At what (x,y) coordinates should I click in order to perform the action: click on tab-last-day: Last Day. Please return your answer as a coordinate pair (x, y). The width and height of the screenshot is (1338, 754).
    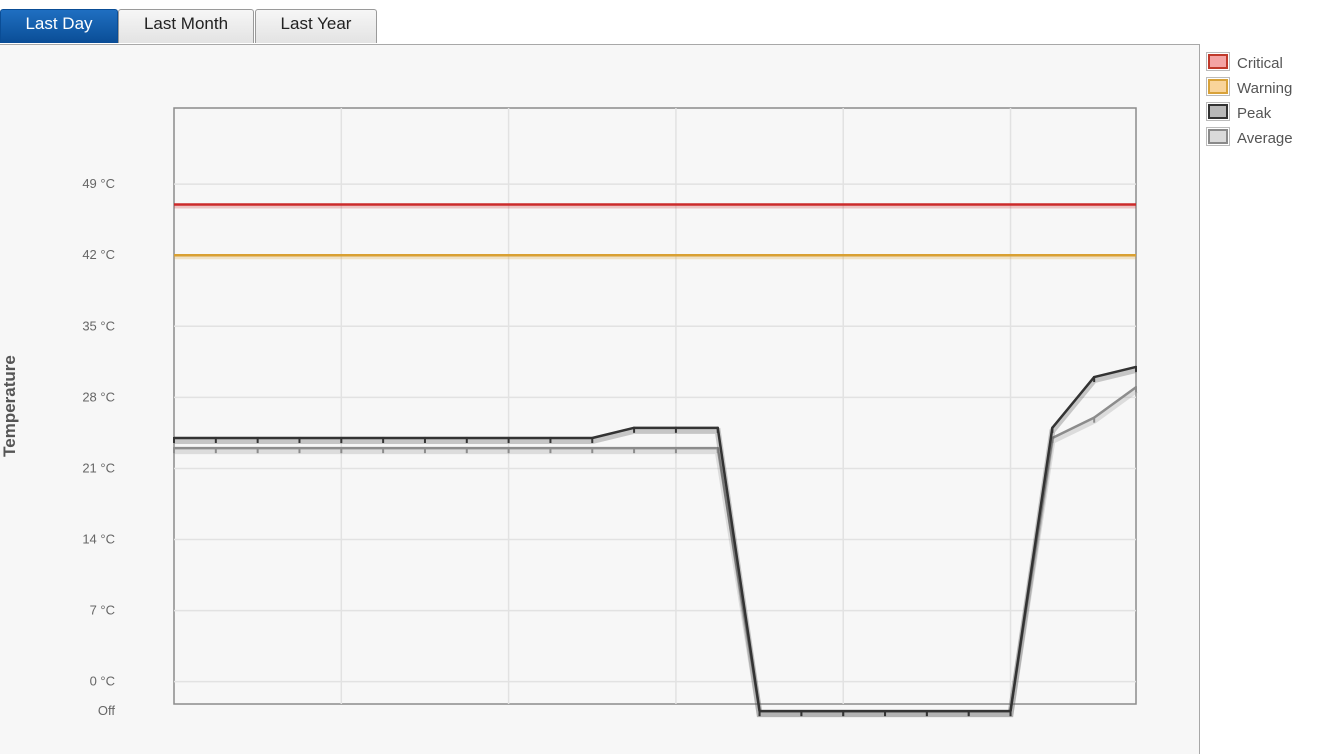
    Looking at the image, I should click on (59, 26).